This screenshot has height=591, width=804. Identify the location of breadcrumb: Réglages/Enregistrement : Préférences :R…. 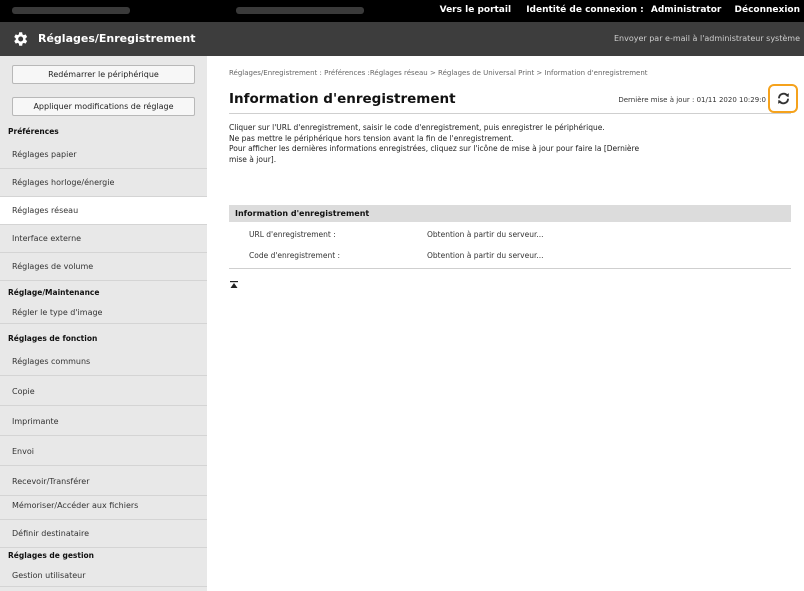
(438, 73).